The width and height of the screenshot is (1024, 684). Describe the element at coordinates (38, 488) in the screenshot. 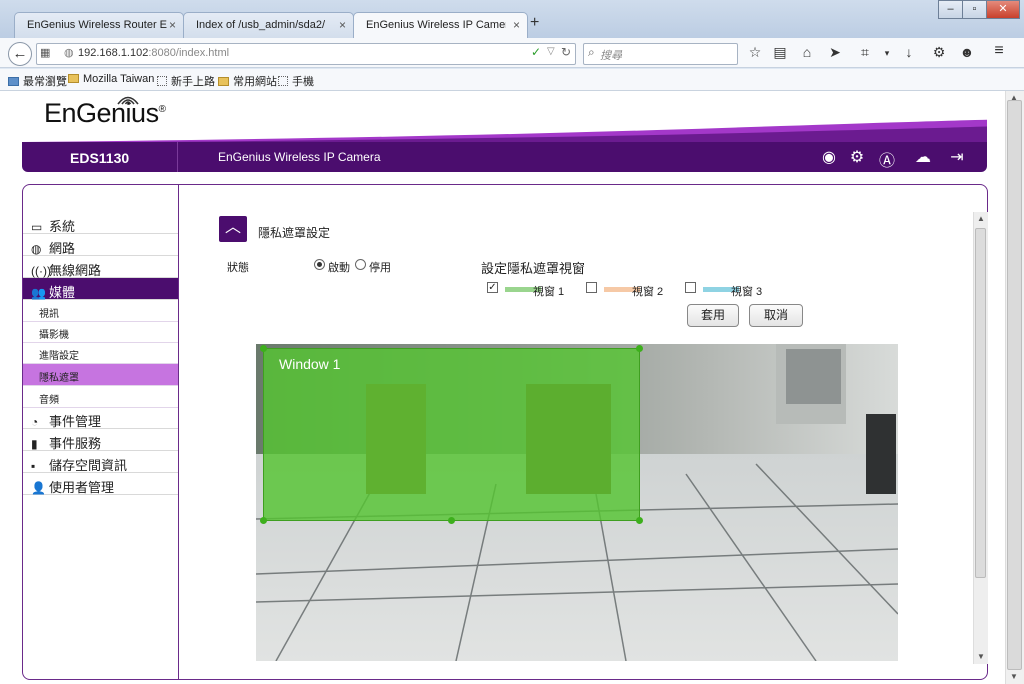

I see `user-icon: 👤` at that location.